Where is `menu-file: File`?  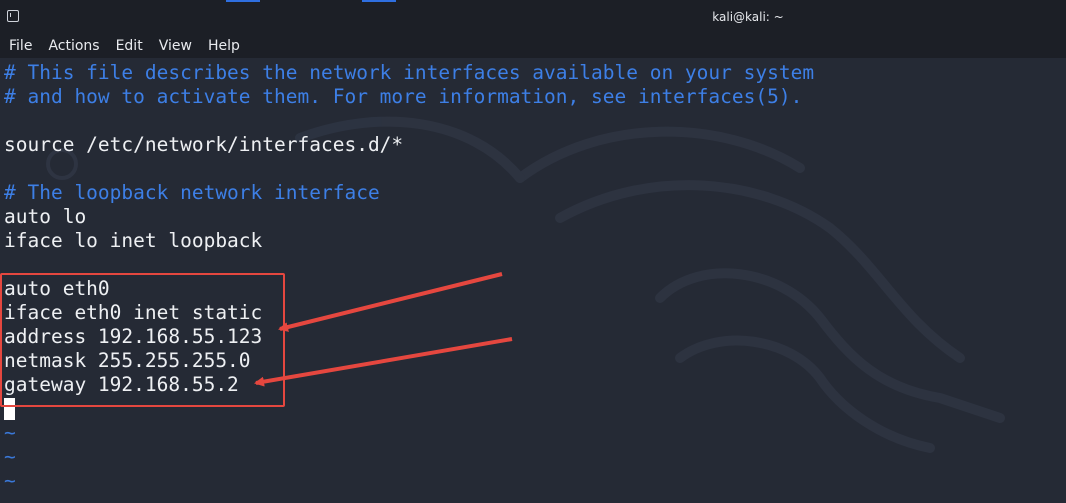
menu-file: File is located at coordinates (19, 46).